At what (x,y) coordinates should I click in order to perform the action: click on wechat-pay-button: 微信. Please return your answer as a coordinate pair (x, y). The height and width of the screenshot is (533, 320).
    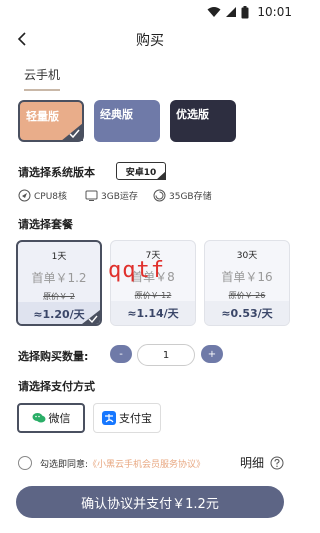
    Looking at the image, I should click on (51, 418).